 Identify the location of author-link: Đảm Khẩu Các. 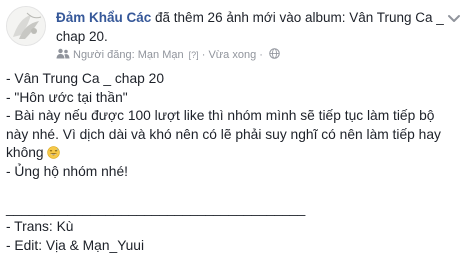
(103, 17).